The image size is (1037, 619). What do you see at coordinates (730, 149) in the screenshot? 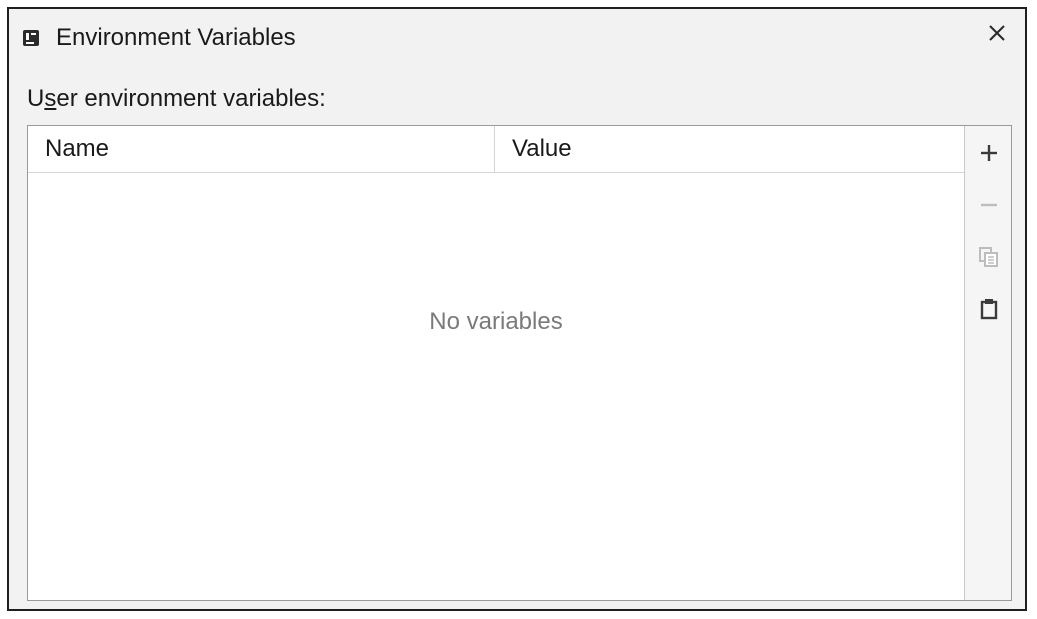
I see `column-header-value: Value` at bounding box center [730, 149].